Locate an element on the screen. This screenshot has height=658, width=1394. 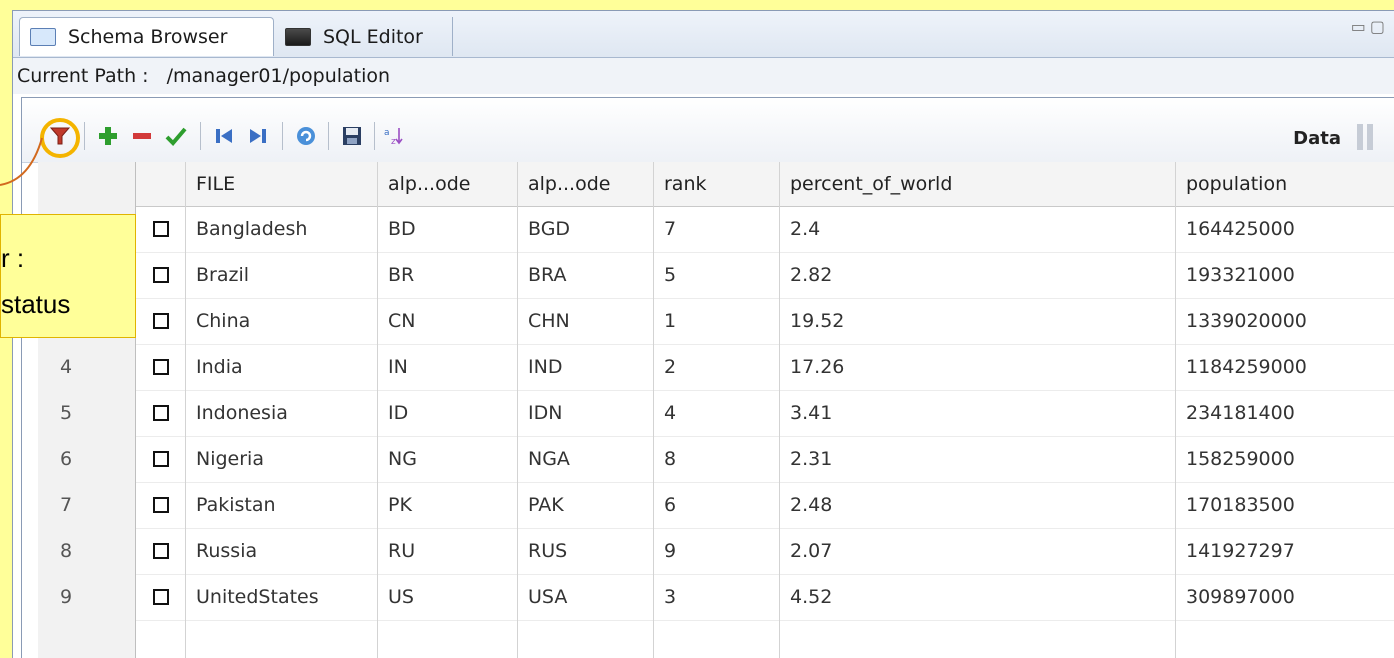
cell-alpha3: BRA is located at coordinates (586, 275).